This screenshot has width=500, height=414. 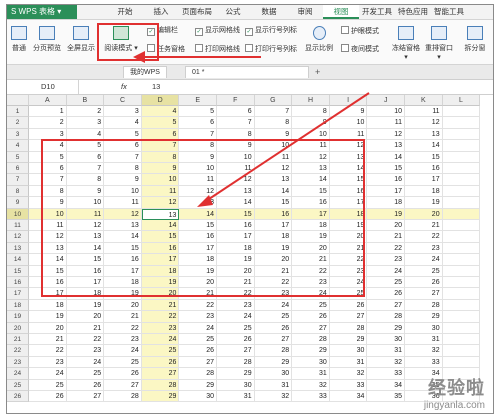 I want to click on annotation-arrow-line, so click(x=286, y=148).